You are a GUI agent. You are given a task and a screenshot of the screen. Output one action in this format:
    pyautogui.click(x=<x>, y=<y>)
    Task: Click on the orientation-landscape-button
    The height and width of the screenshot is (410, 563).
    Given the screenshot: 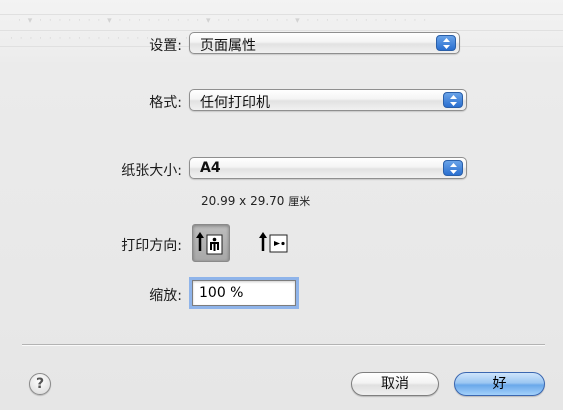 What is the action you would take?
    pyautogui.click(x=275, y=243)
    